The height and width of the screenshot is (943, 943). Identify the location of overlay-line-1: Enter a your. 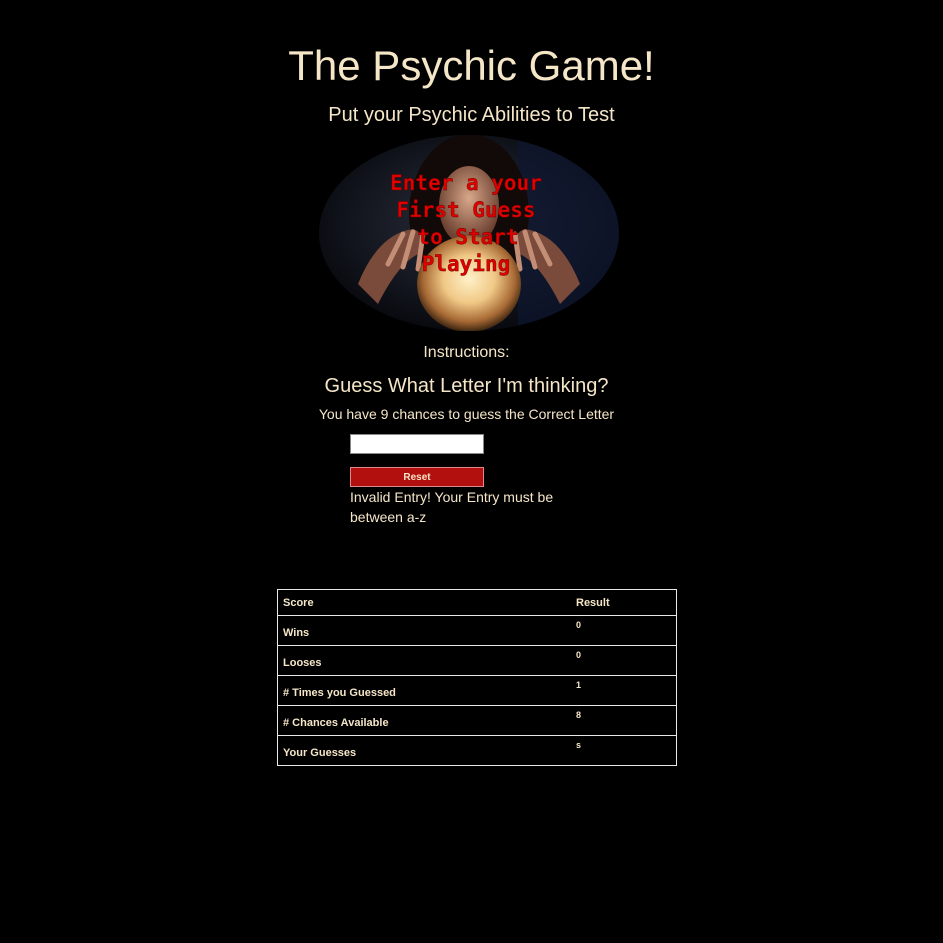
(466, 183).